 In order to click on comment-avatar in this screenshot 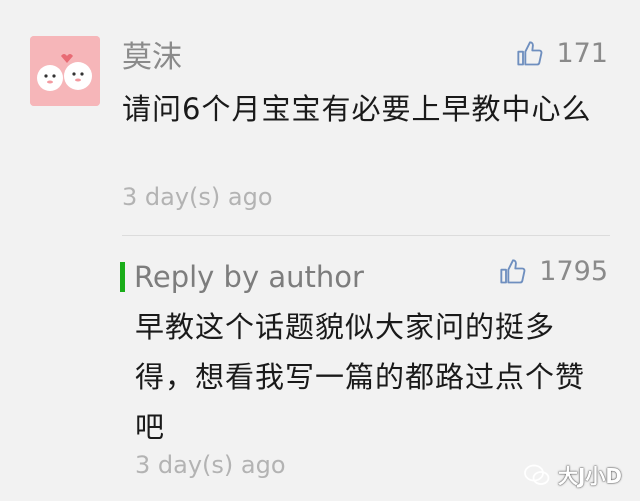, I will do `click(65, 71)`.